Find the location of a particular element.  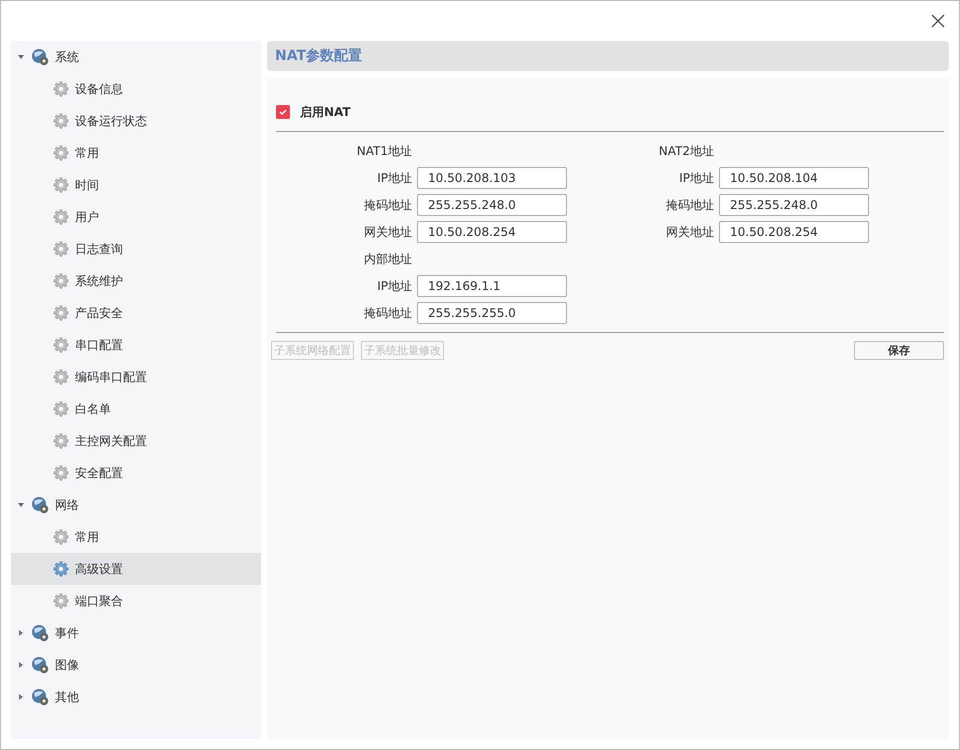

tree-item: 编码串口配置 is located at coordinates (136, 377).